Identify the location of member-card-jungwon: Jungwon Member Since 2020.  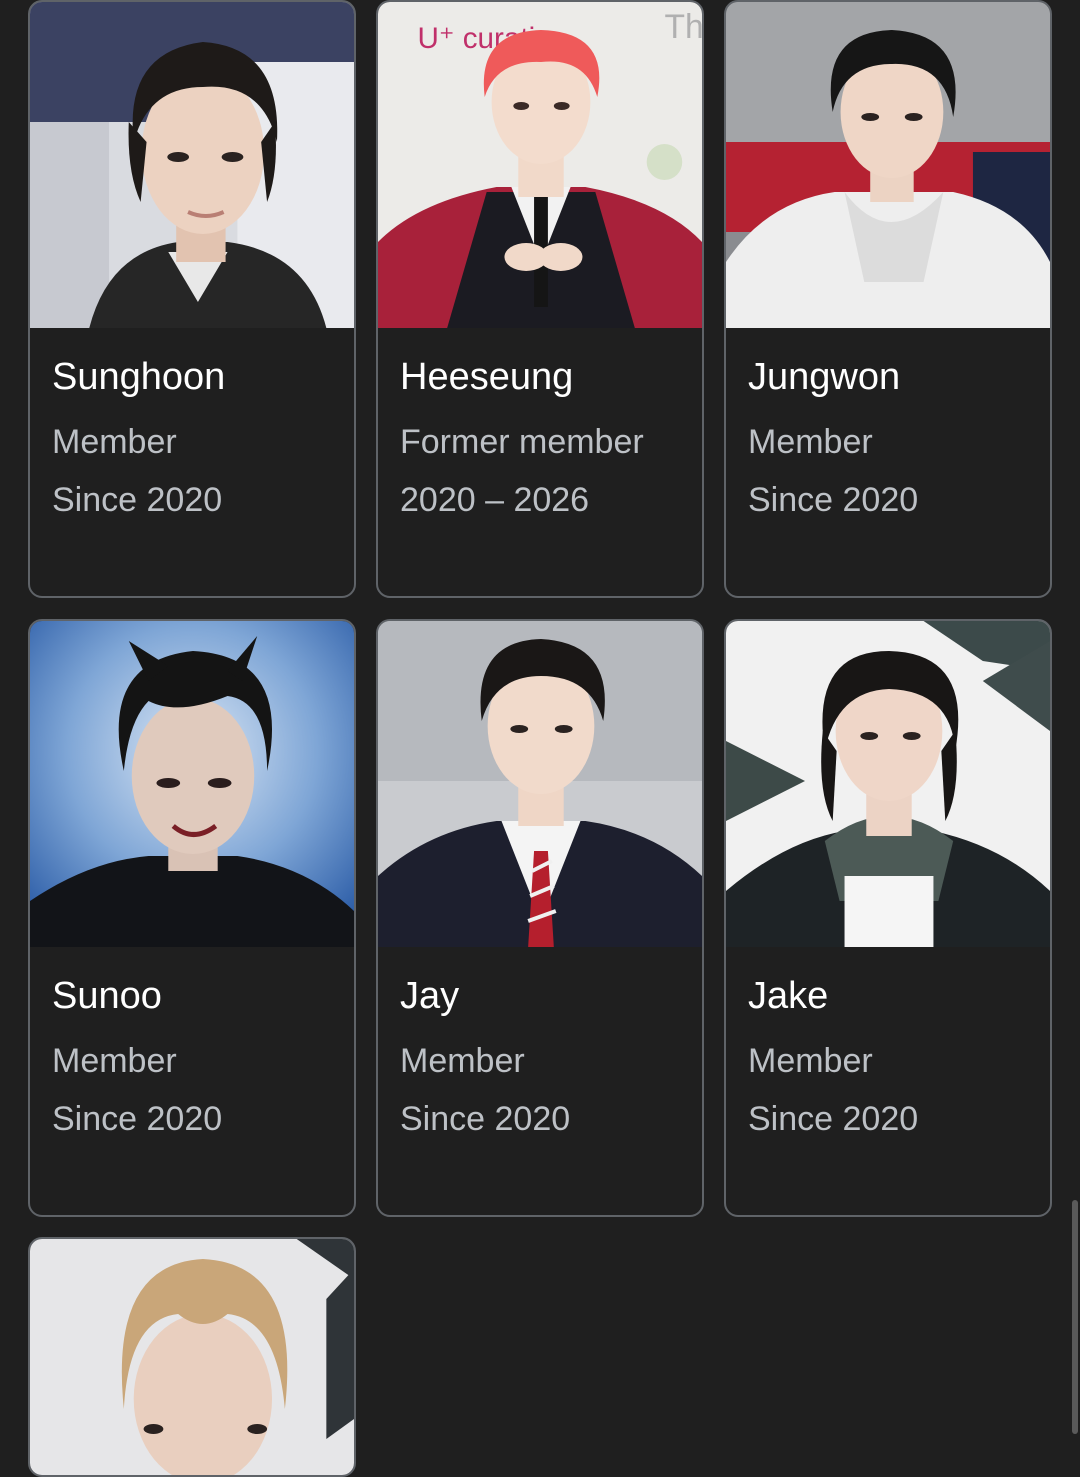
(888, 299).